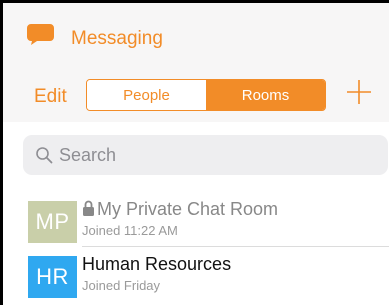 The height and width of the screenshot is (305, 389). Describe the element at coordinates (157, 264) in the screenshot. I see `room-name: Human Resources` at that location.